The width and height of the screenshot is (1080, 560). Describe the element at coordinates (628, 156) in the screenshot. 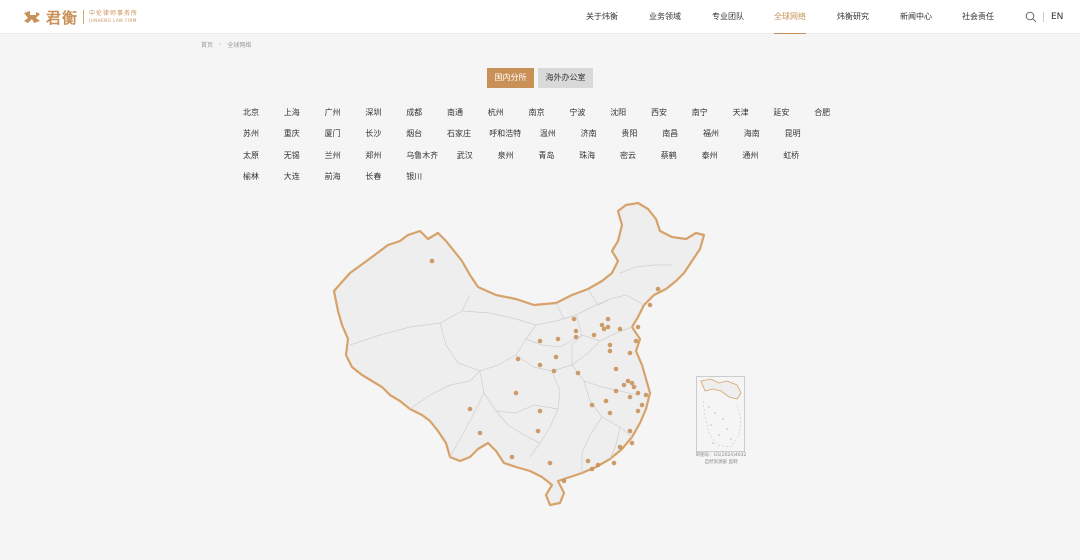

I see `city-link-miyun: 密云` at that location.